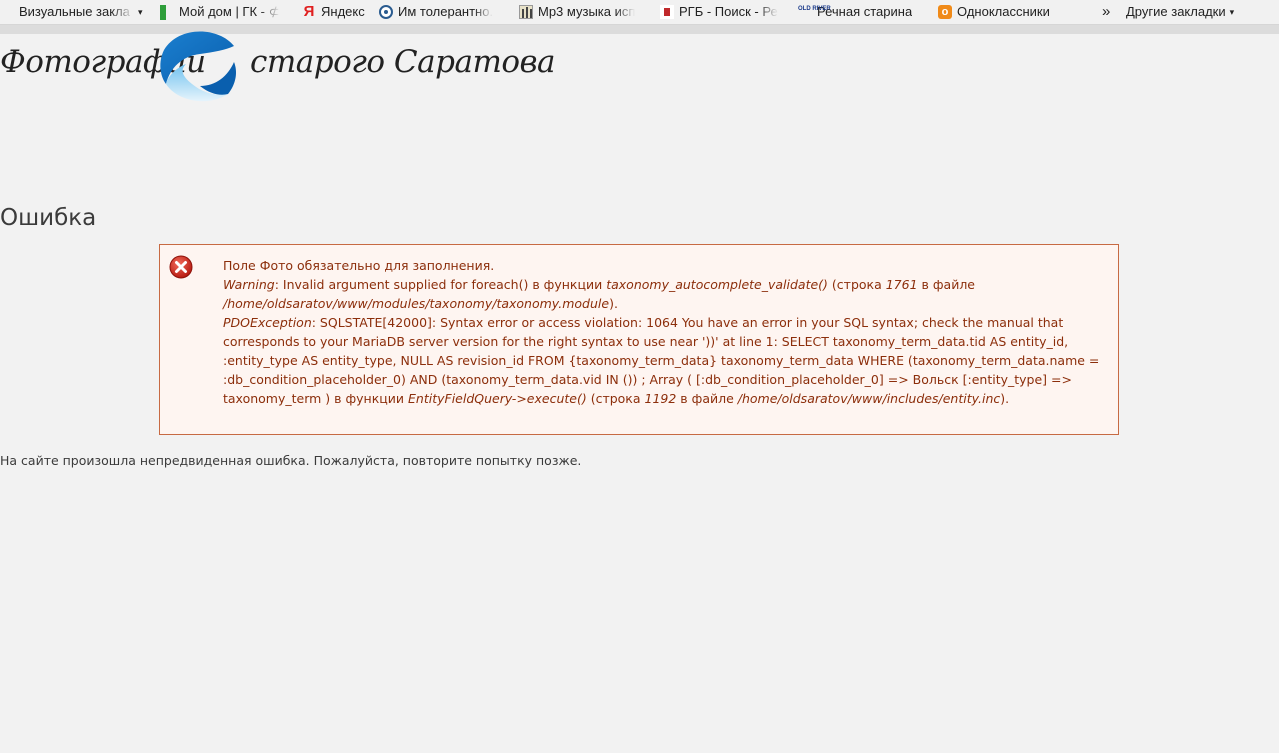  Describe the element at coordinates (660, 398) in the screenshot. I see `pdo-line-number: 1192` at that location.